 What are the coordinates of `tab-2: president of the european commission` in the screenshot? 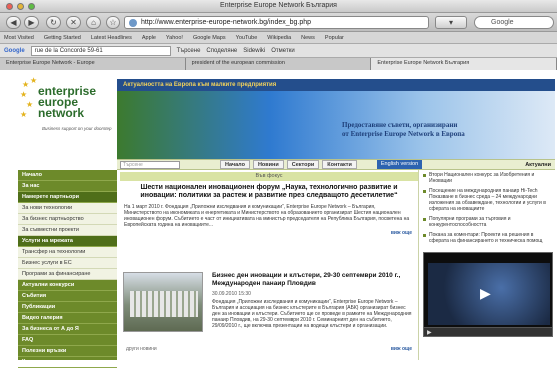 It's located at (278, 64).